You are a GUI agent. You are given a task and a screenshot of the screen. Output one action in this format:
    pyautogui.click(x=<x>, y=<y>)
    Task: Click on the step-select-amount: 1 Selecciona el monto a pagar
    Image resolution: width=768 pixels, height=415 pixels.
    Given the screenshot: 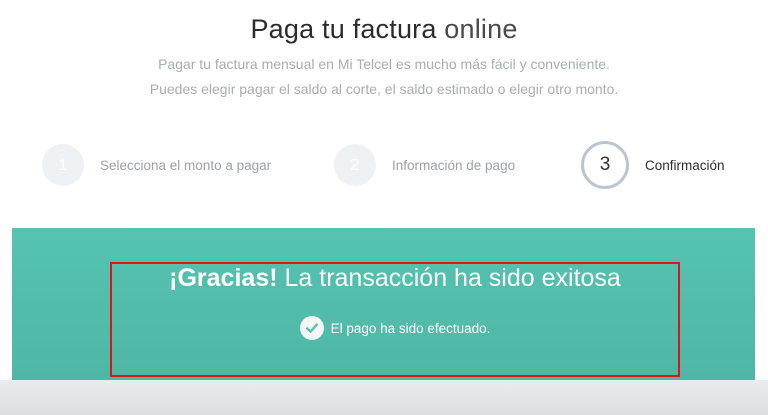 What is the action you would take?
    pyautogui.click(x=156, y=165)
    